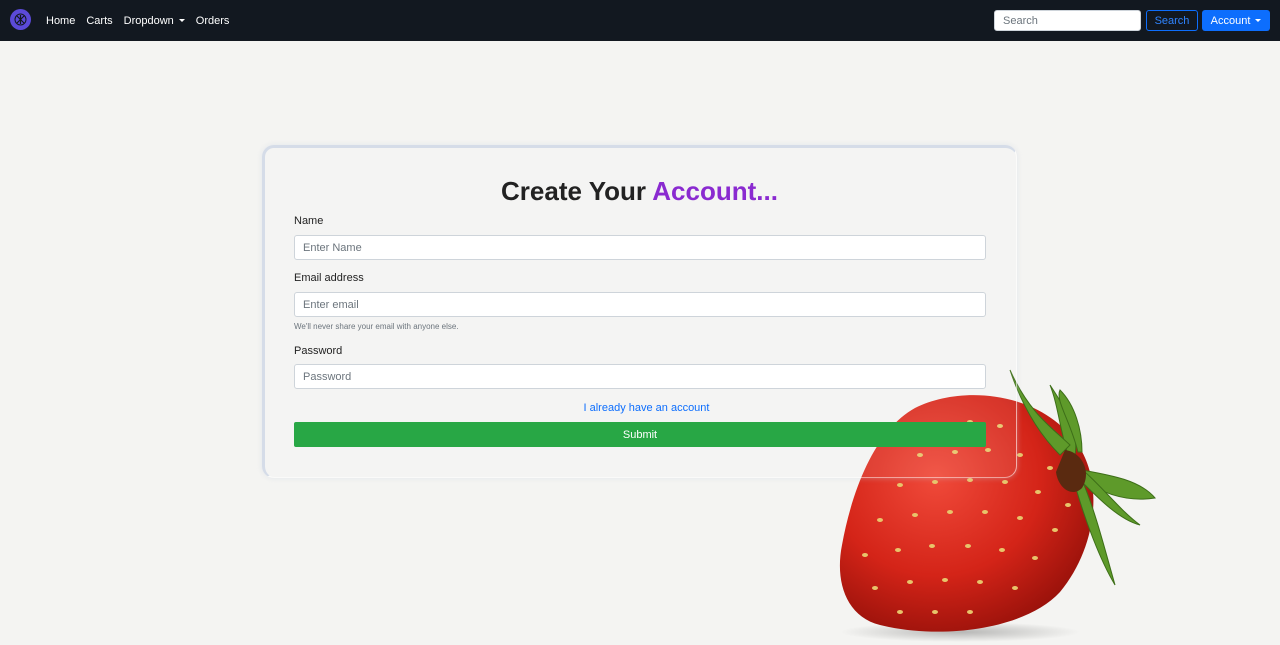  Describe the element at coordinates (329, 278) in the screenshot. I see `email-label: Email address` at that location.